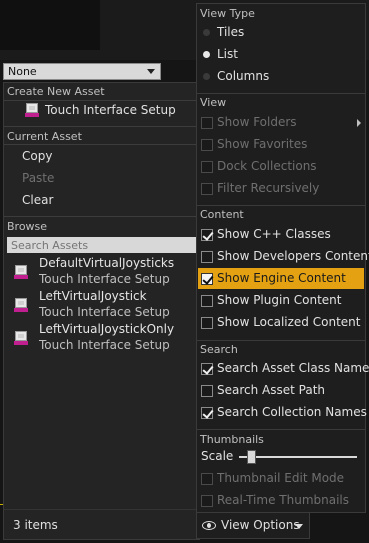 The width and height of the screenshot is (369, 543). I want to click on menu-item-label: Show Developers Content, so click(293, 256).